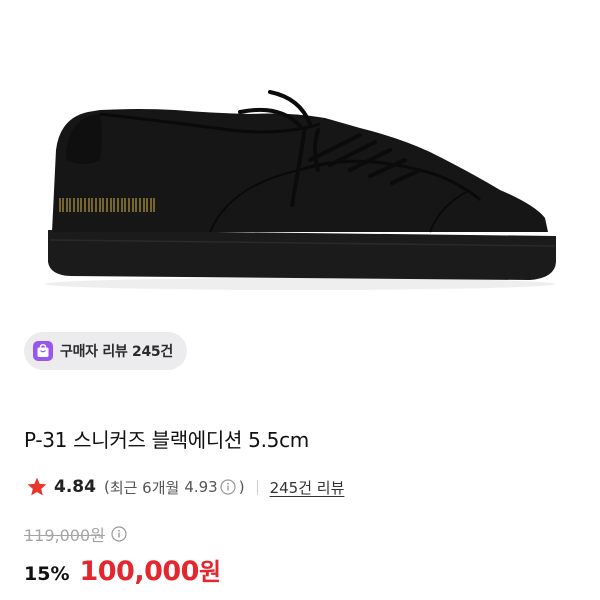  I want to click on sale-price: 100,000, so click(139, 571).